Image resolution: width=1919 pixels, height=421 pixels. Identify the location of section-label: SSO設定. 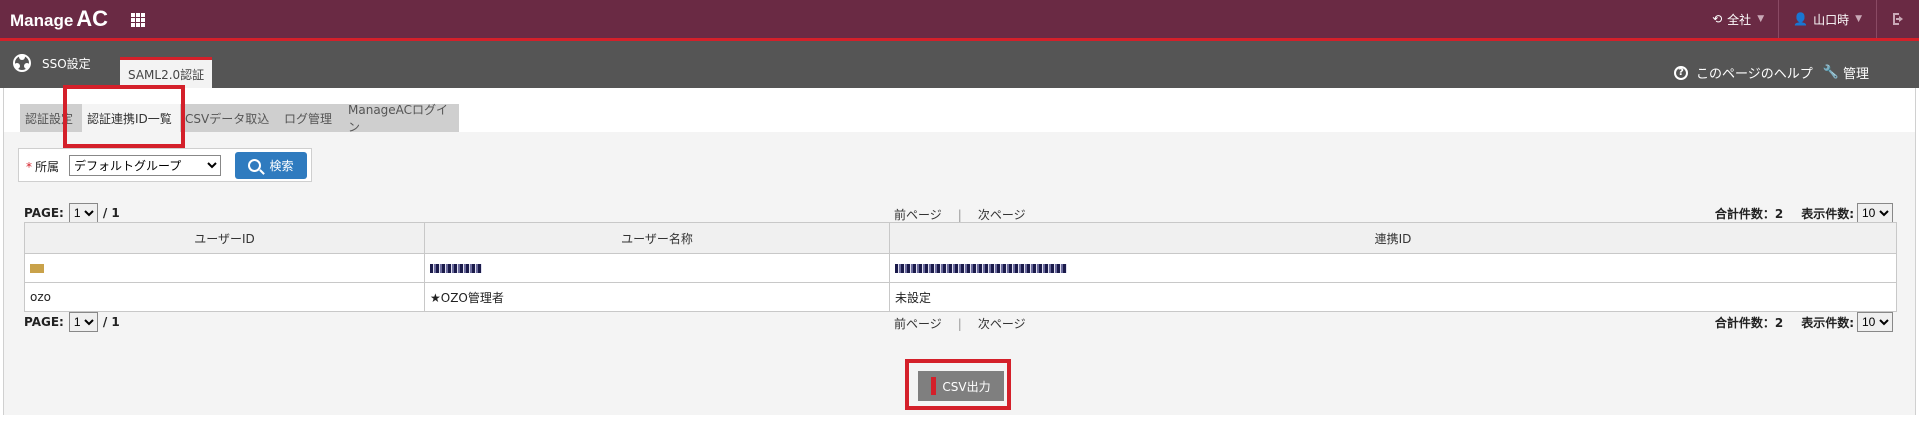
(66, 63).